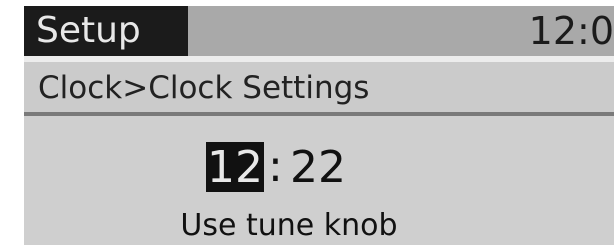 The height and width of the screenshot is (245, 614). What do you see at coordinates (106, 31) in the screenshot?
I see `page-title: Setup` at bounding box center [106, 31].